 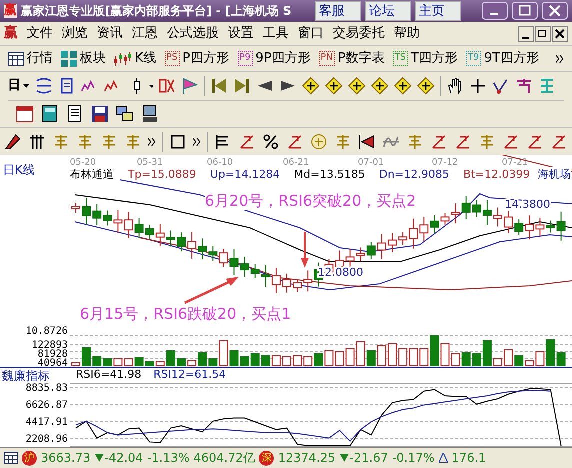 I want to click on quick-button: PS P四方形, so click(x=197, y=58).